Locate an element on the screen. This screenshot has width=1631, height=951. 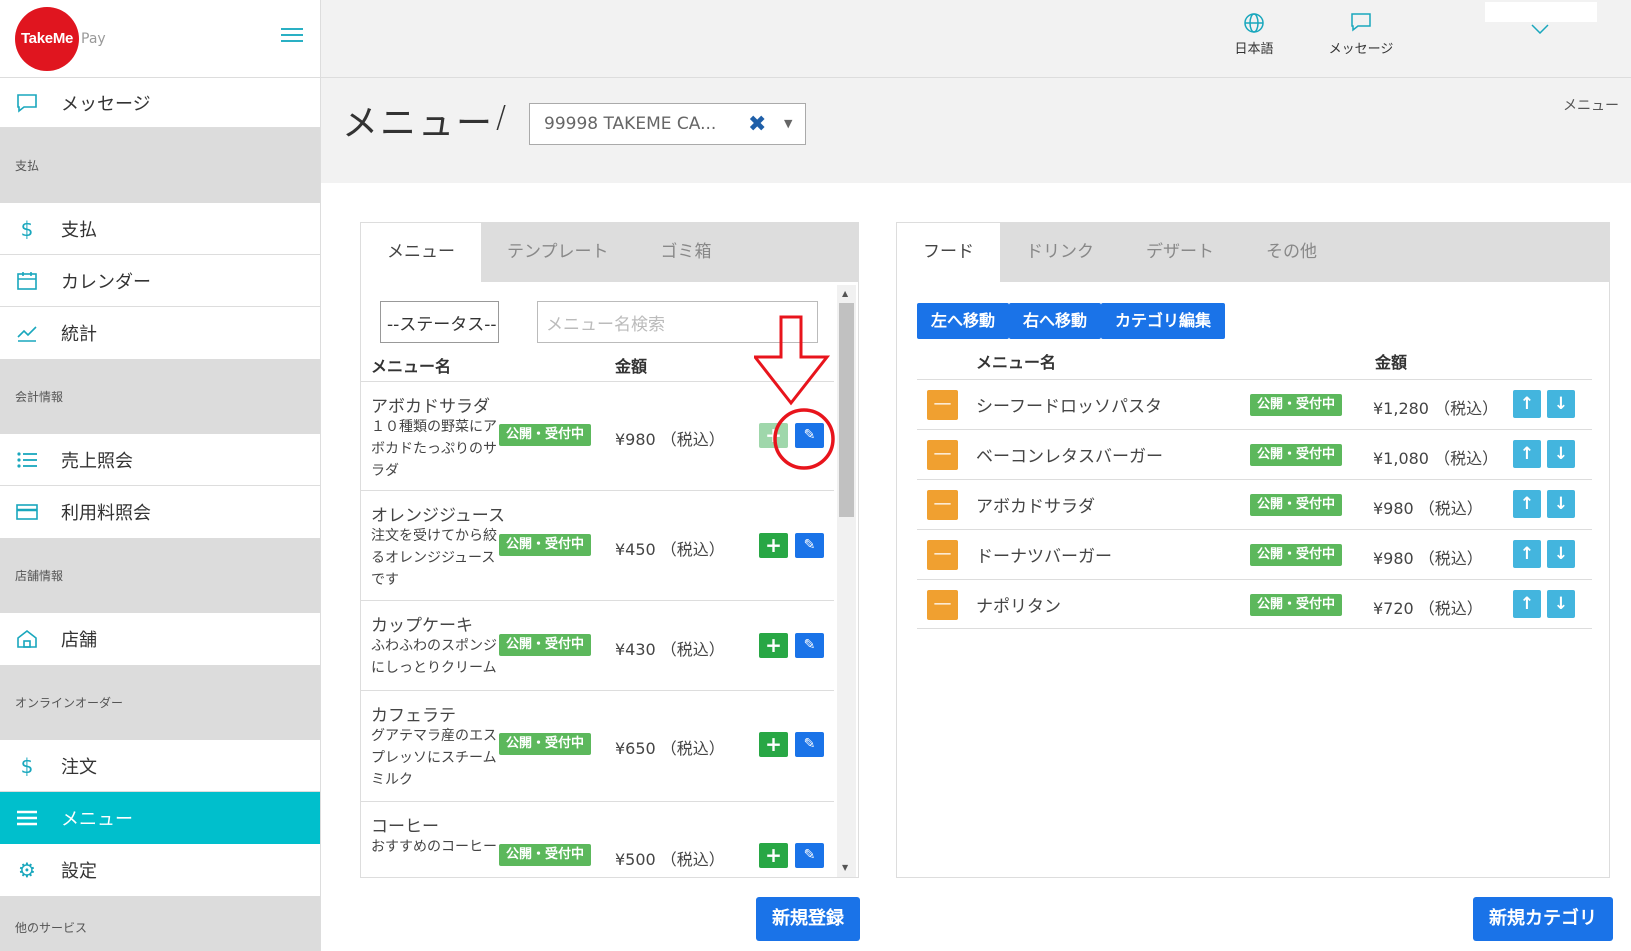
tab-other: その他 is located at coordinates (1291, 252).